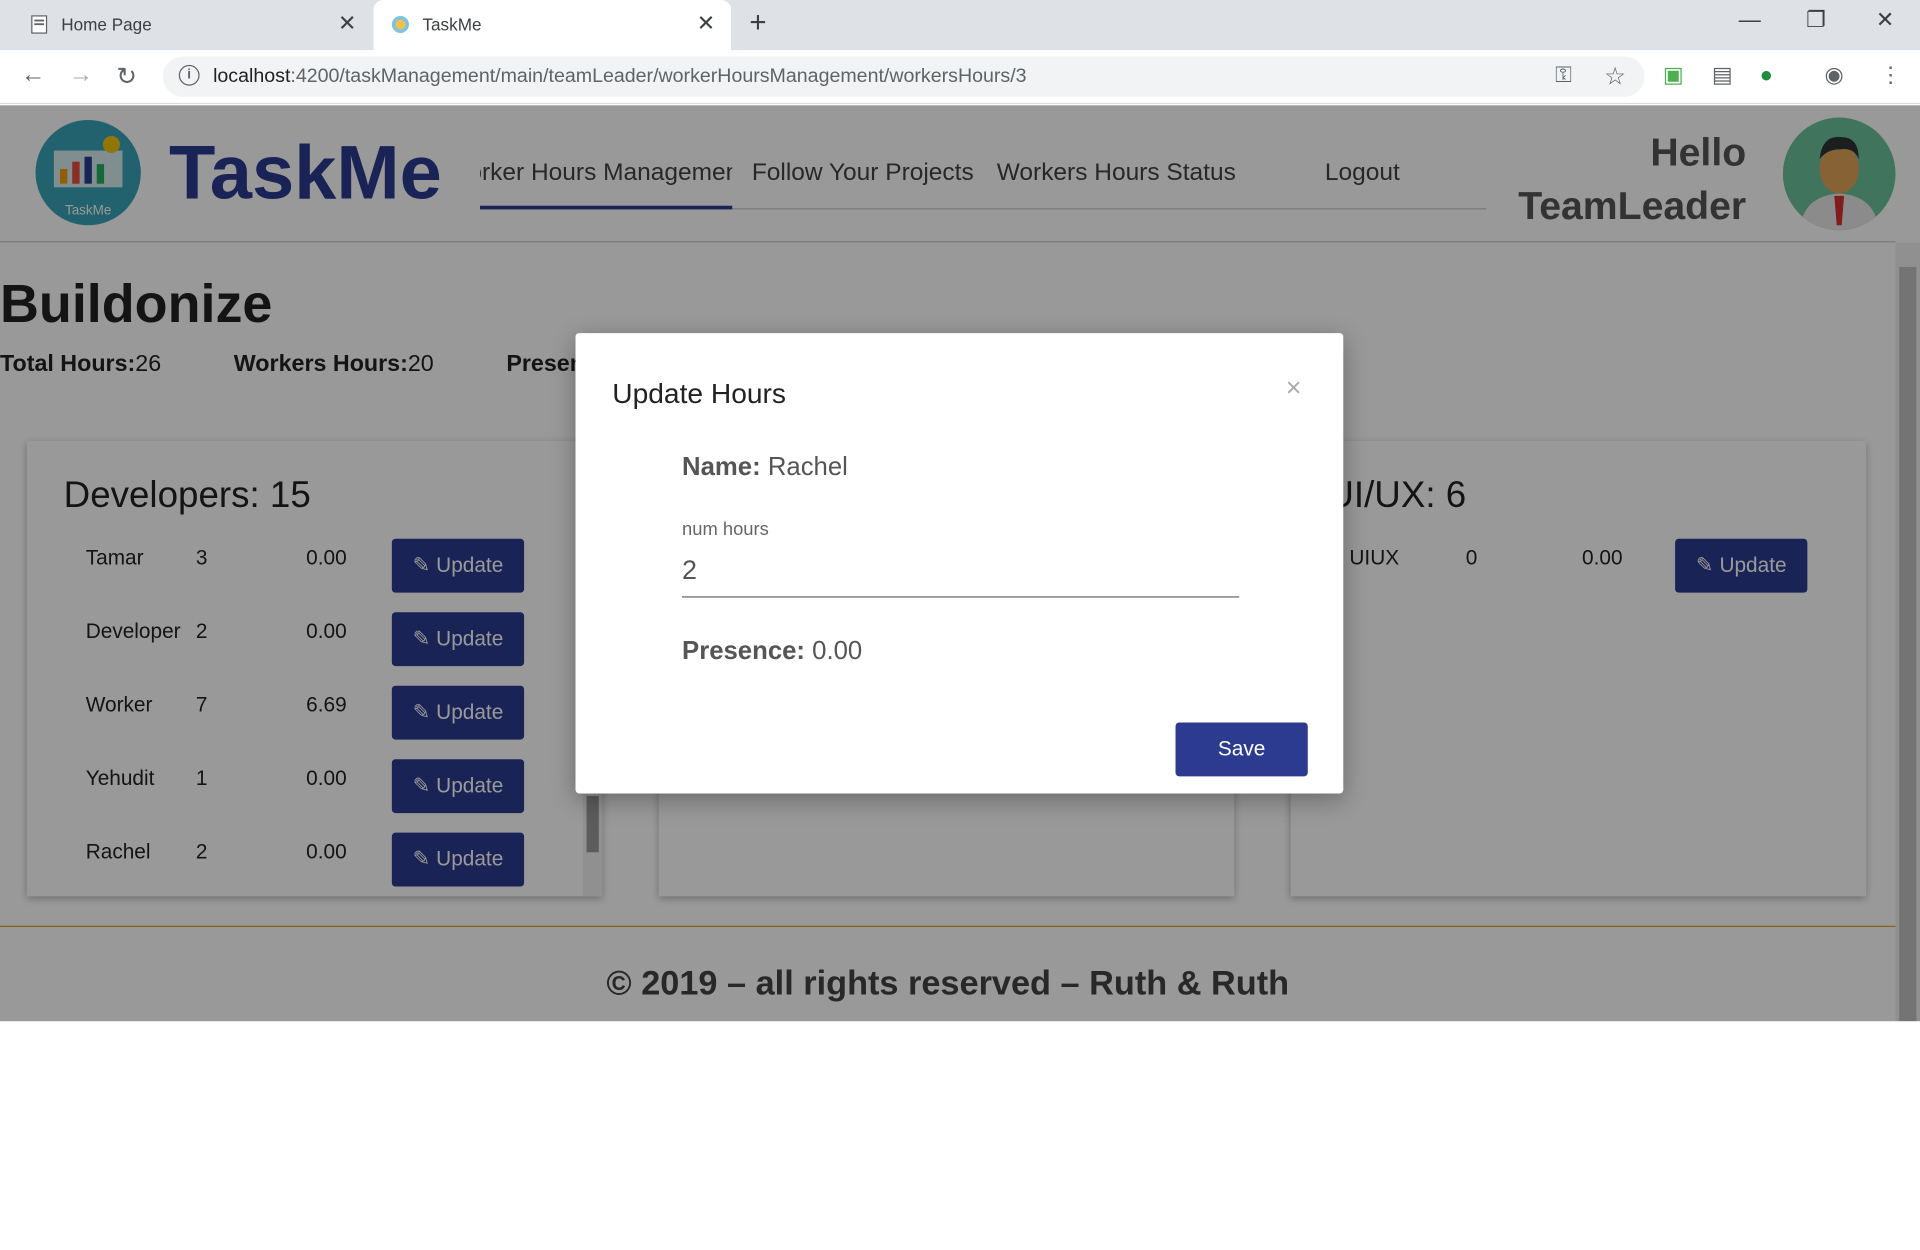 This screenshot has width=1920, height=1250. What do you see at coordinates (189, 25) in the screenshot?
I see `tab-home-page: Home Page ✕` at bounding box center [189, 25].